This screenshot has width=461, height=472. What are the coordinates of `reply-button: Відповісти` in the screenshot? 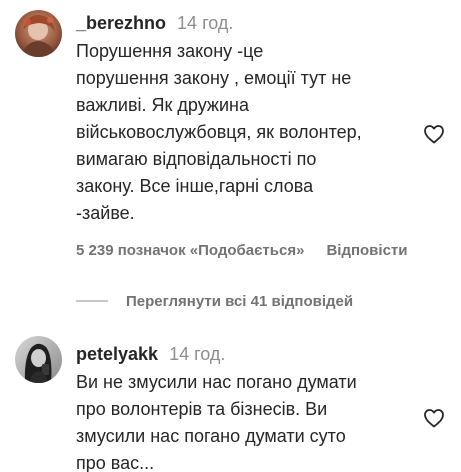 It's located at (366, 250).